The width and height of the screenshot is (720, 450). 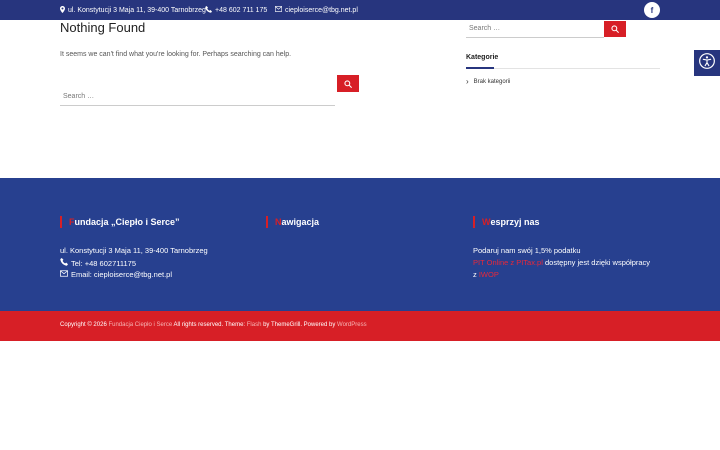 I want to click on footer-email-text: Email: cieploiserce@tbg.net.pl, so click(x=121, y=274).